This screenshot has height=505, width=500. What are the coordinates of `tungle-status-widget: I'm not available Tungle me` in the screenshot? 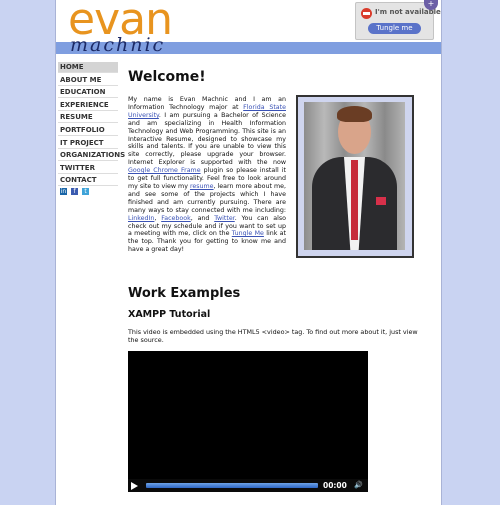 It's located at (398, 21).